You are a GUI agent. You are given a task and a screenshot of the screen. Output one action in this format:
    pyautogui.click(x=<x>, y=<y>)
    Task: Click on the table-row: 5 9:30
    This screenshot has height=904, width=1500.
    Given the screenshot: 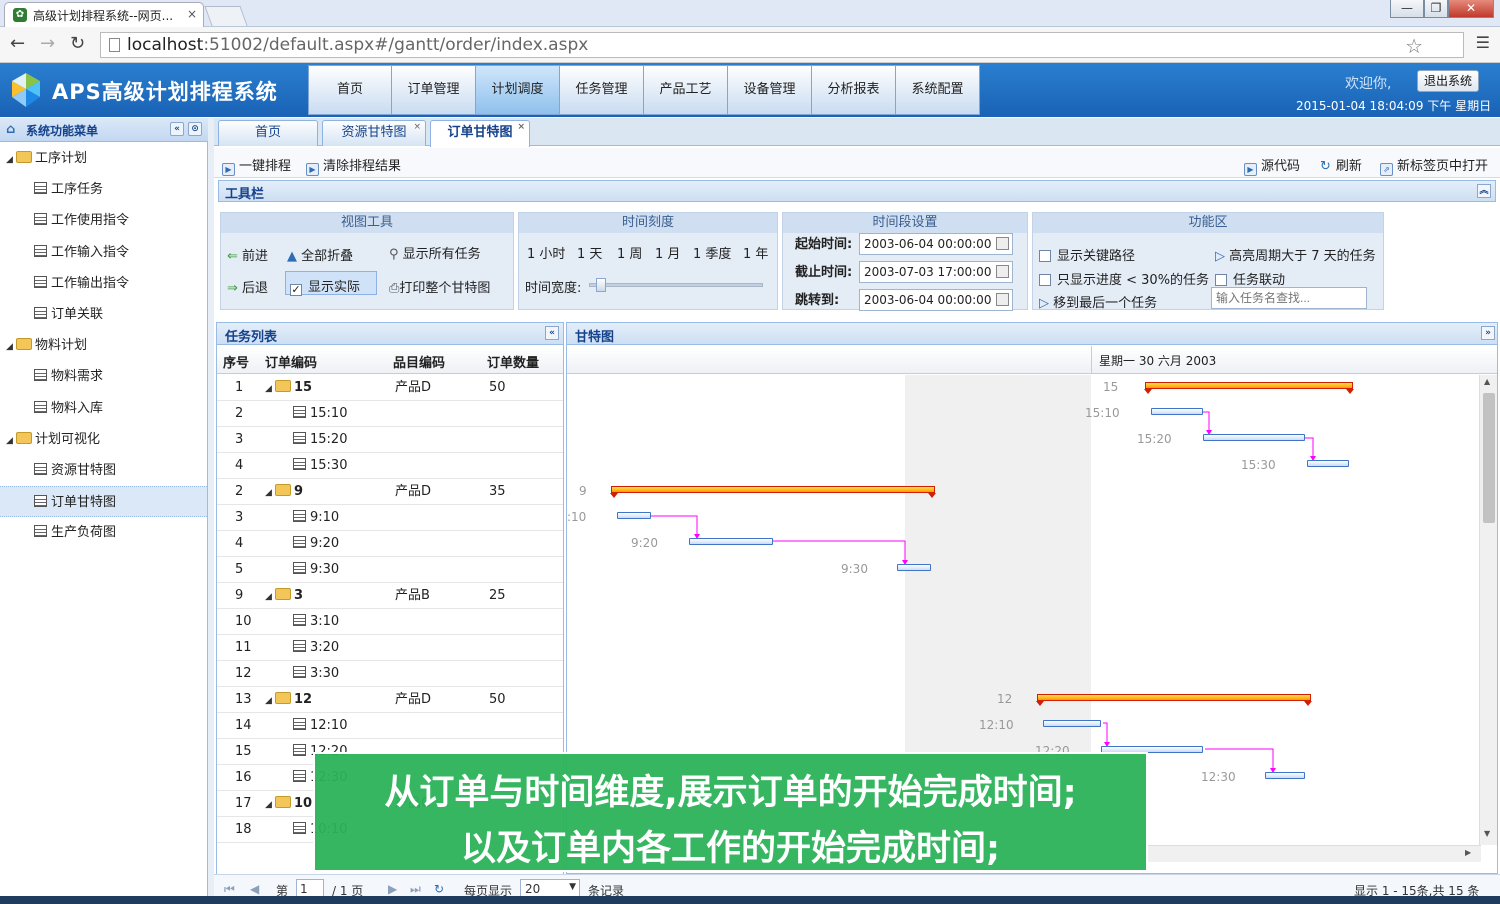 What is the action you would take?
    pyautogui.click(x=390, y=570)
    